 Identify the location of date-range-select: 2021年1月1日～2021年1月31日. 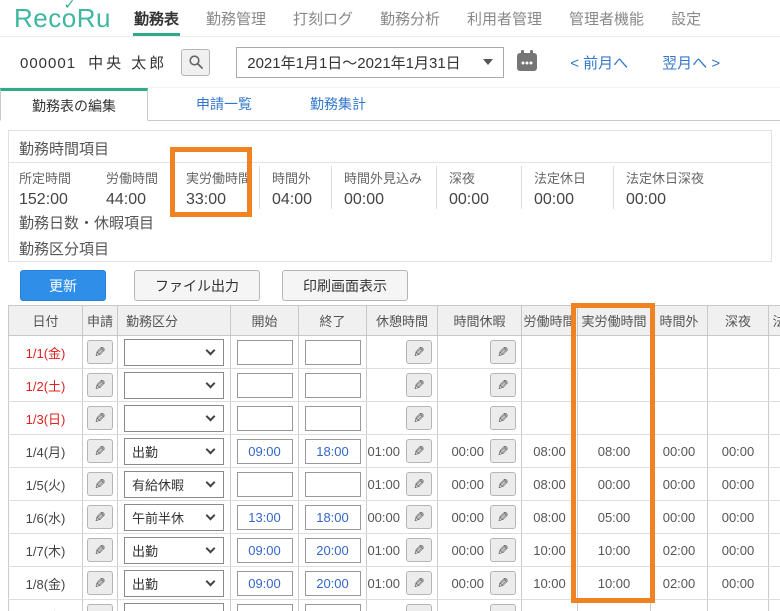
(370, 62).